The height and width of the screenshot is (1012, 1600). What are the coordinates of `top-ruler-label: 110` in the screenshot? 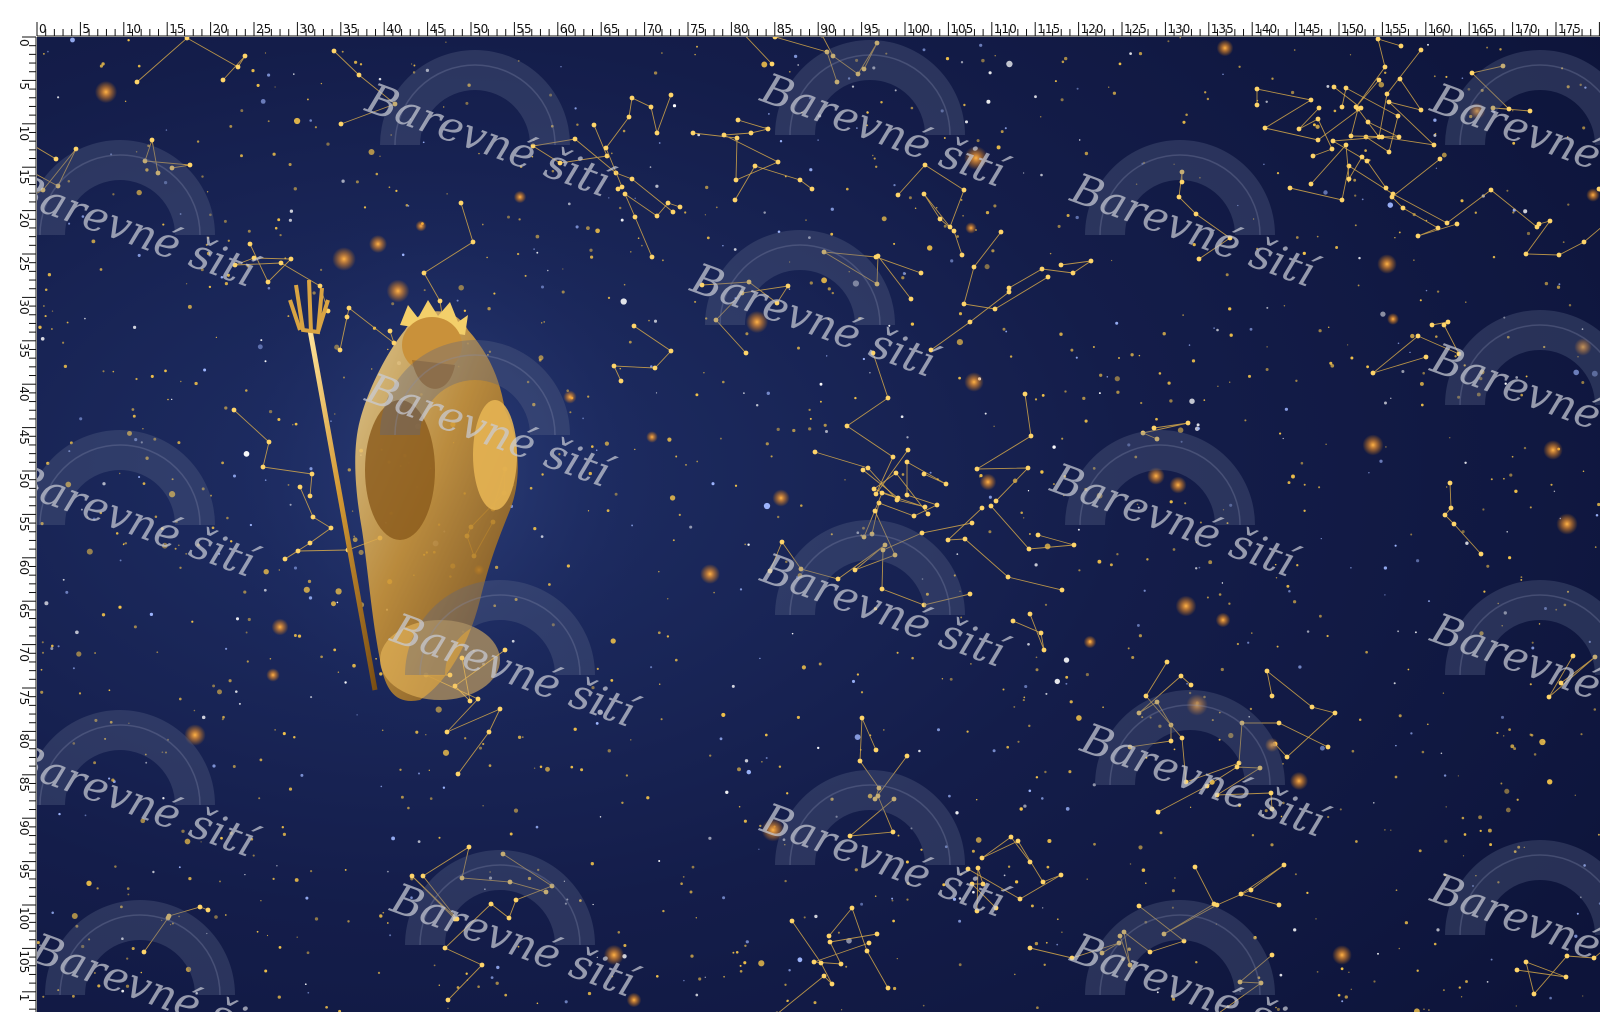 It's located at (1005, 29).